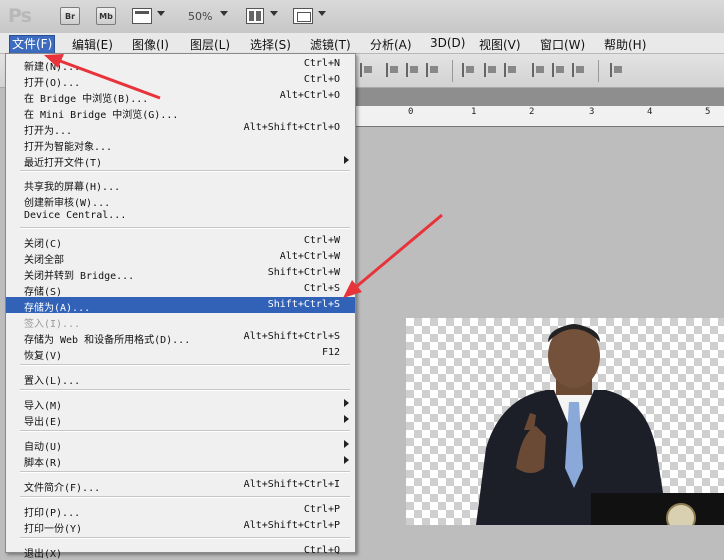  Describe the element at coordinates (447, 43) in the screenshot. I see `menu-3d: 3D(D)` at that location.